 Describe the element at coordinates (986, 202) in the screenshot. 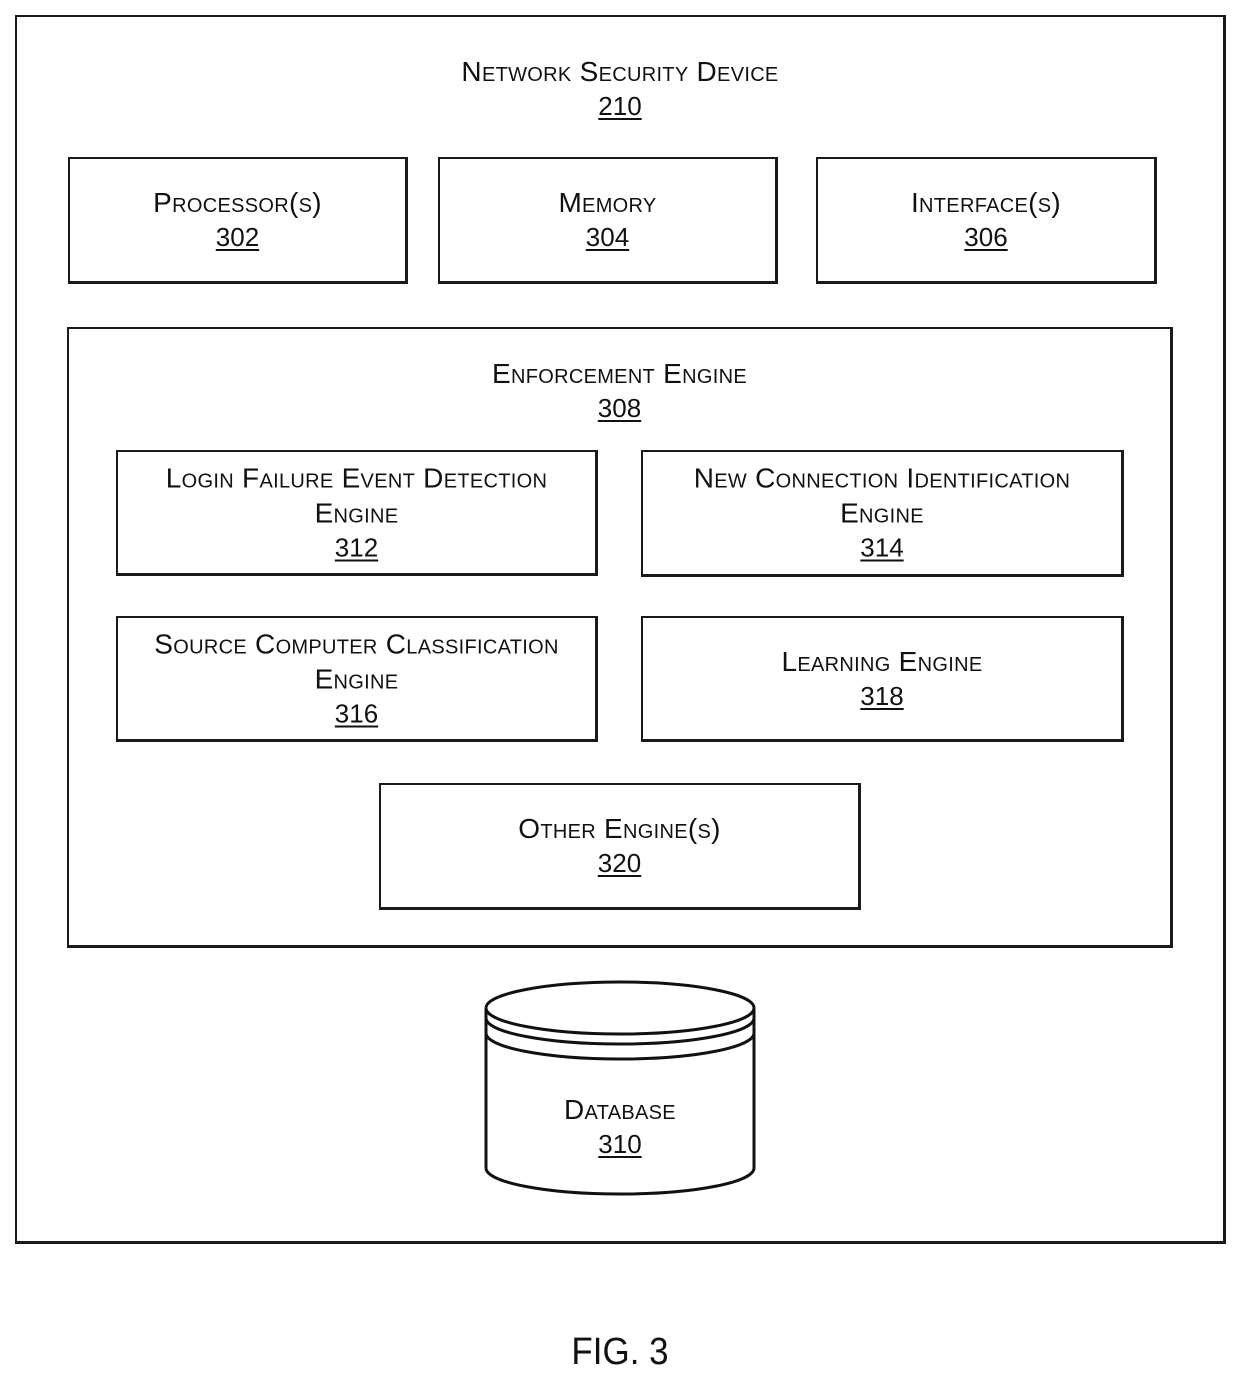

I see `interface-title: Interface(s)` at that location.